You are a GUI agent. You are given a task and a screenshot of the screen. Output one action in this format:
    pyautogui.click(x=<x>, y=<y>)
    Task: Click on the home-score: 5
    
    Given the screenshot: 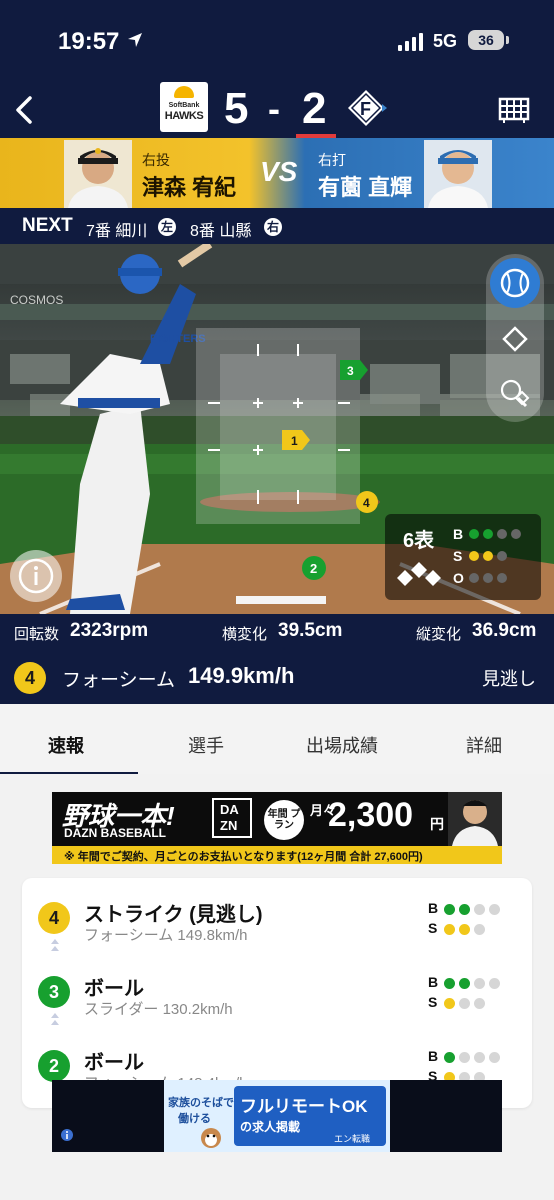 What is the action you would take?
    pyautogui.click(x=236, y=108)
    